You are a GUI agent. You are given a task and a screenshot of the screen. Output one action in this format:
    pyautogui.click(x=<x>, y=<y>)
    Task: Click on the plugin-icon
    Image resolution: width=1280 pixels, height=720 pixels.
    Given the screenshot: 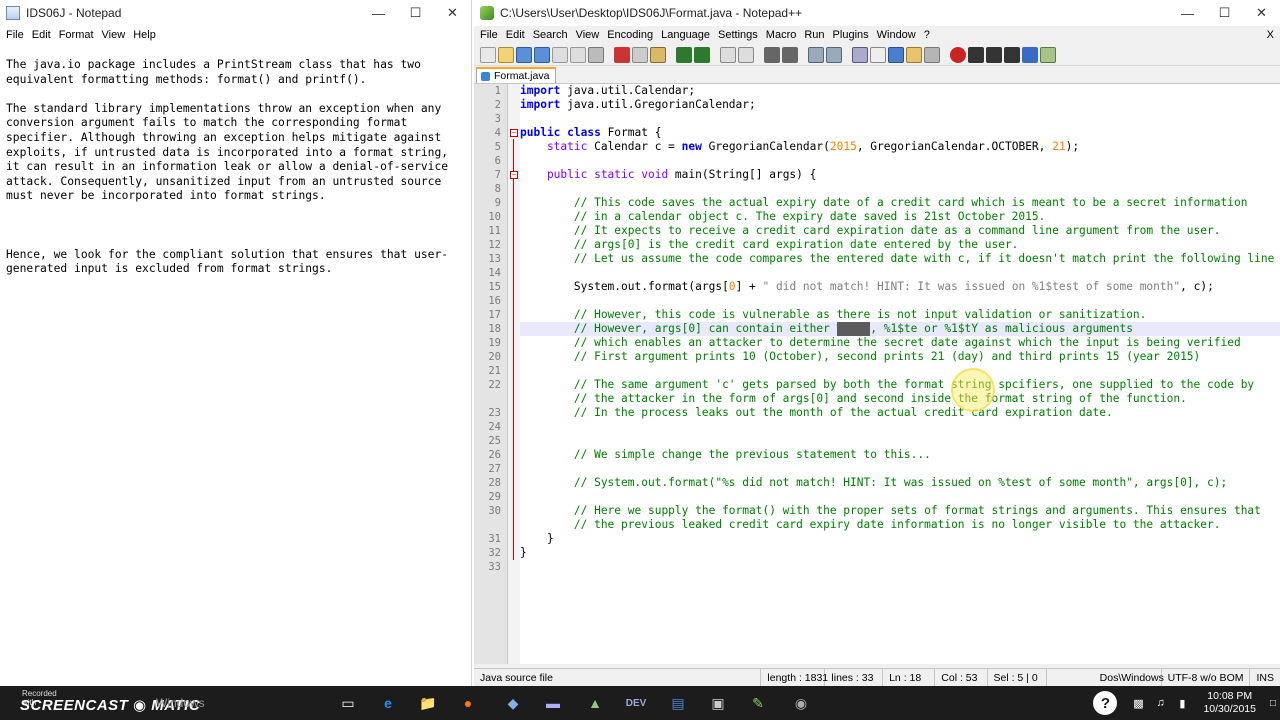 What is the action you would take?
    pyautogui.click(x=1048, y=54)
    